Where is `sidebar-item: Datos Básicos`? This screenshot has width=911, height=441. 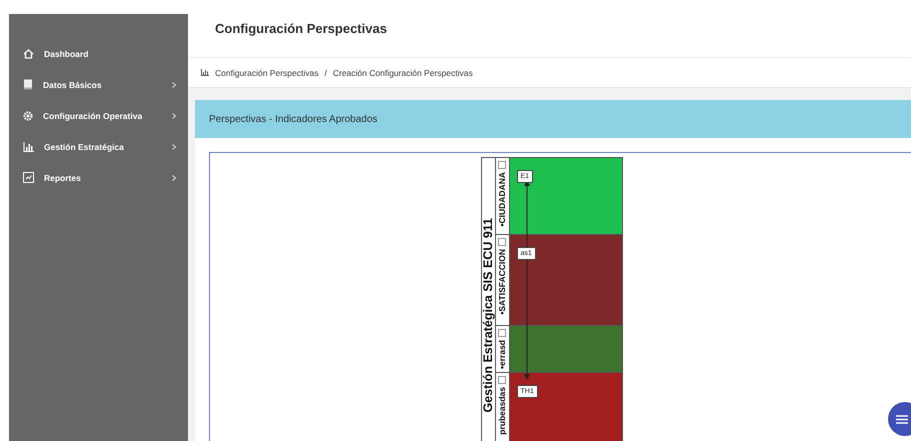
sidebar-item: Datos Básicos is located at coordinates (98, 84).